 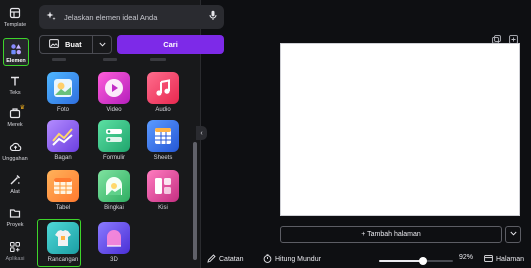 What do you see at coordinates (62, 110) in the screenshot?
I see `element-label-photo: Foto` at bounding box center [62, 110].